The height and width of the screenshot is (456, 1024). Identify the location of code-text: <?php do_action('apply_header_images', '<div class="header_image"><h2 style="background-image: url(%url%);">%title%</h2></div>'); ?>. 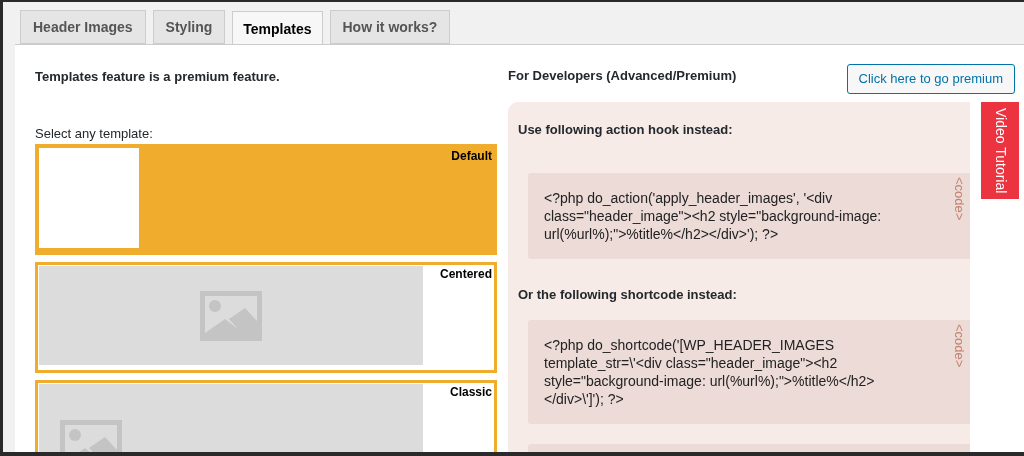
(713, 216).